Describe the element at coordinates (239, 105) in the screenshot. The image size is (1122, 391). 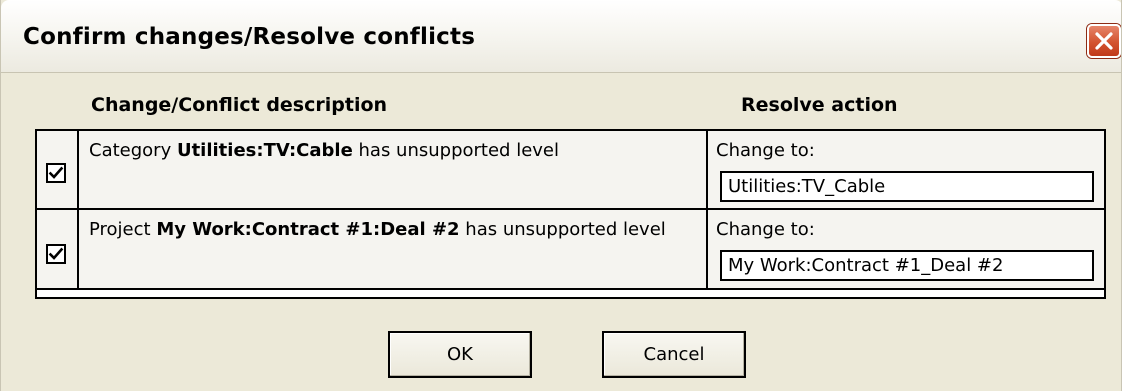
I see `column-header-description: Change/Conflict description` at that location.